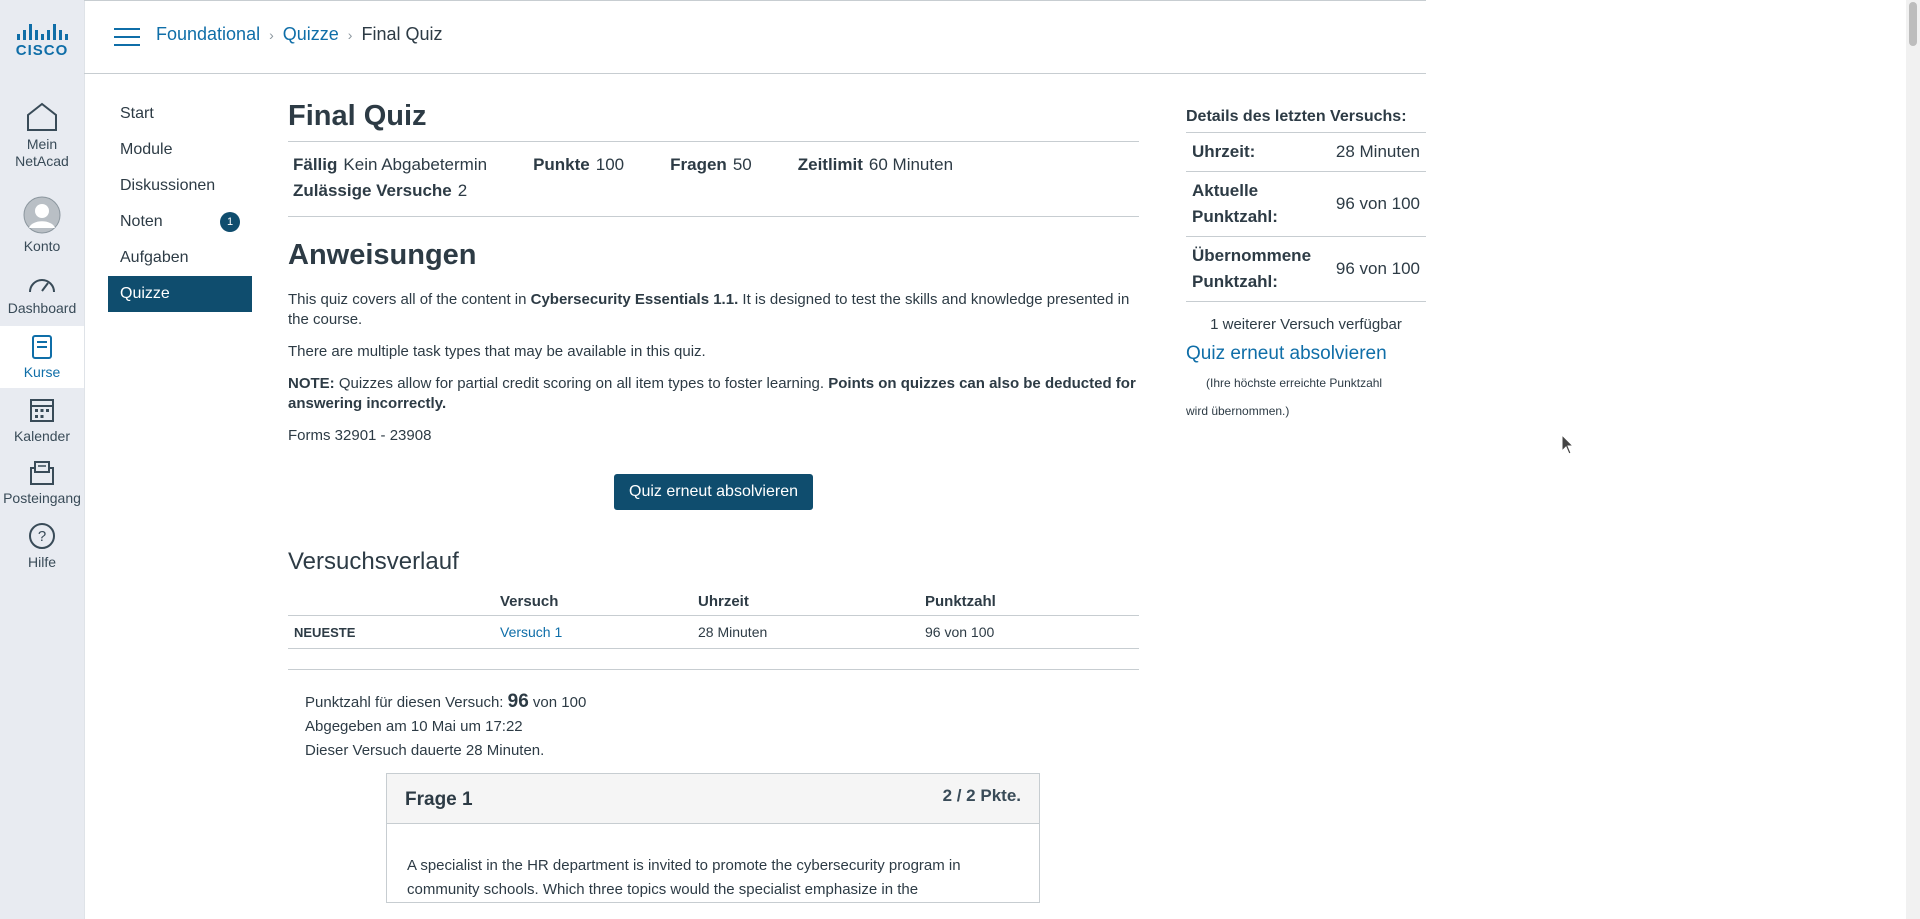  What do you see at coordinates (180, 190) in the screenshot?
I see `course-nav-diskussionen: Diskussionen` at bounding box center [180, 190].